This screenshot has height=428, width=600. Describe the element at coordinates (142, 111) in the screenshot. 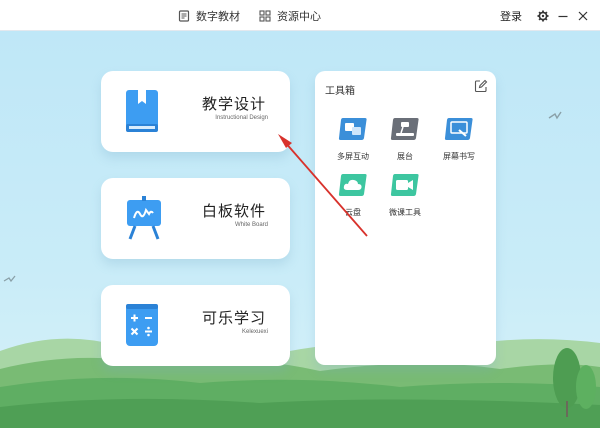

I see `book-icon` at that location.